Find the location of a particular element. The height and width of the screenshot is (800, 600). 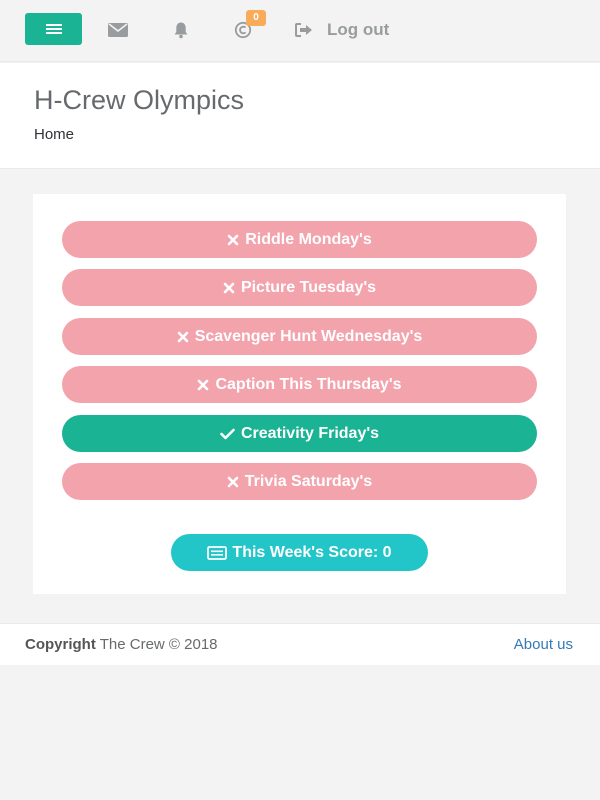

copyright-rest: The Crew © 2018 is located at coordinates (158, 644).